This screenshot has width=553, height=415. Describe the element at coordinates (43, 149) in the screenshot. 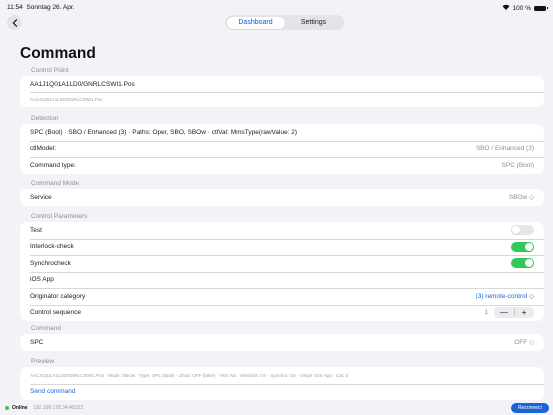

I see `ctl-model-label: ctlModel:` at that location.